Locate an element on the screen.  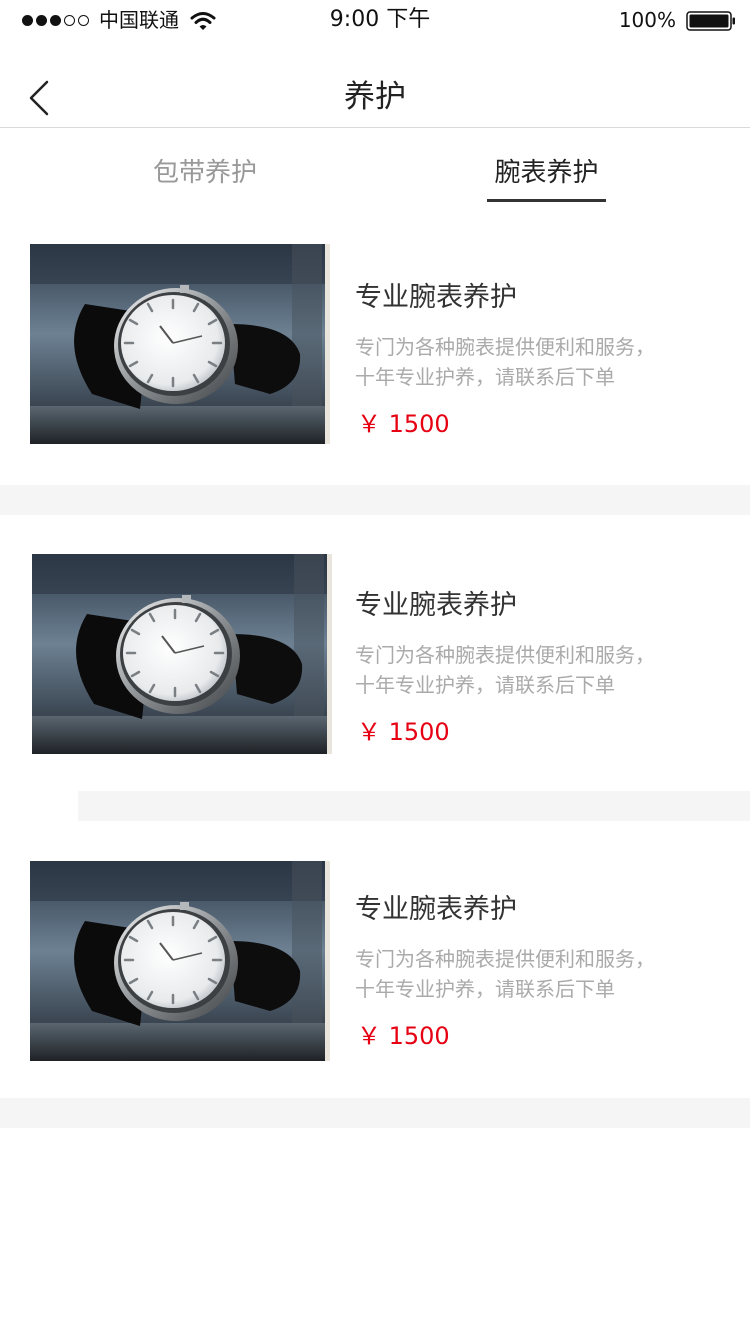
page-title: 养护 is located at coordinates (375, 97).